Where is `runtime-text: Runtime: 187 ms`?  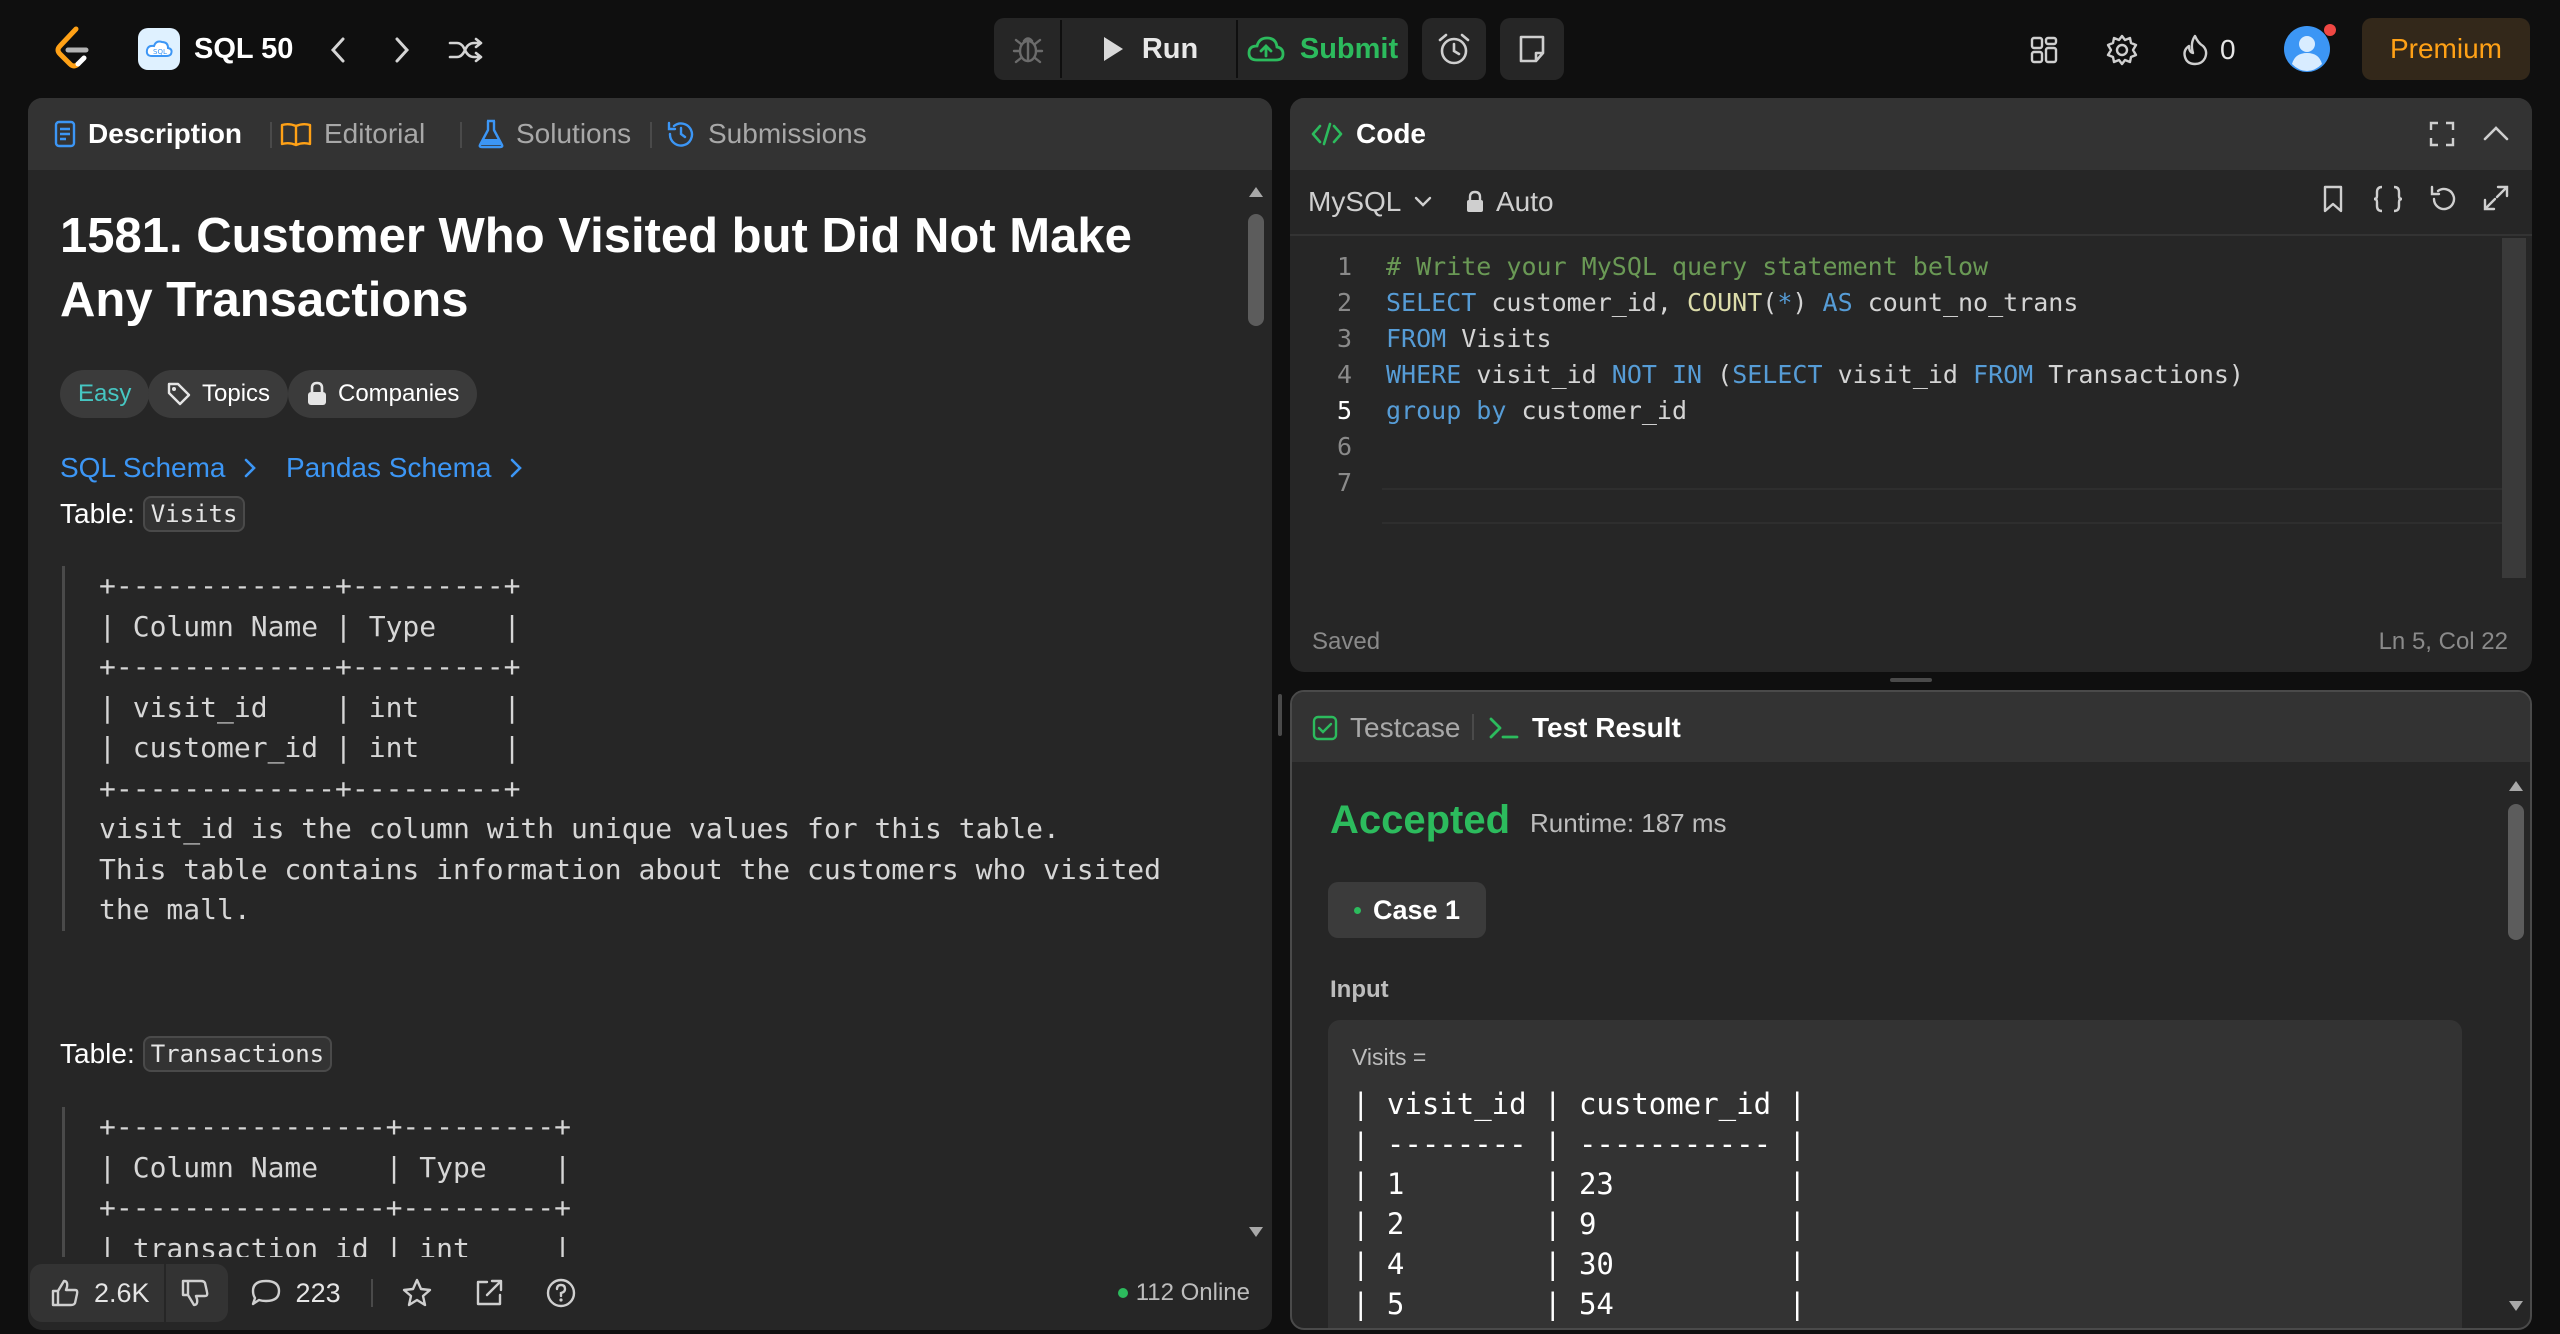
runtime-text: Runtime: 187 ms is located at coordinates (1628, 823).